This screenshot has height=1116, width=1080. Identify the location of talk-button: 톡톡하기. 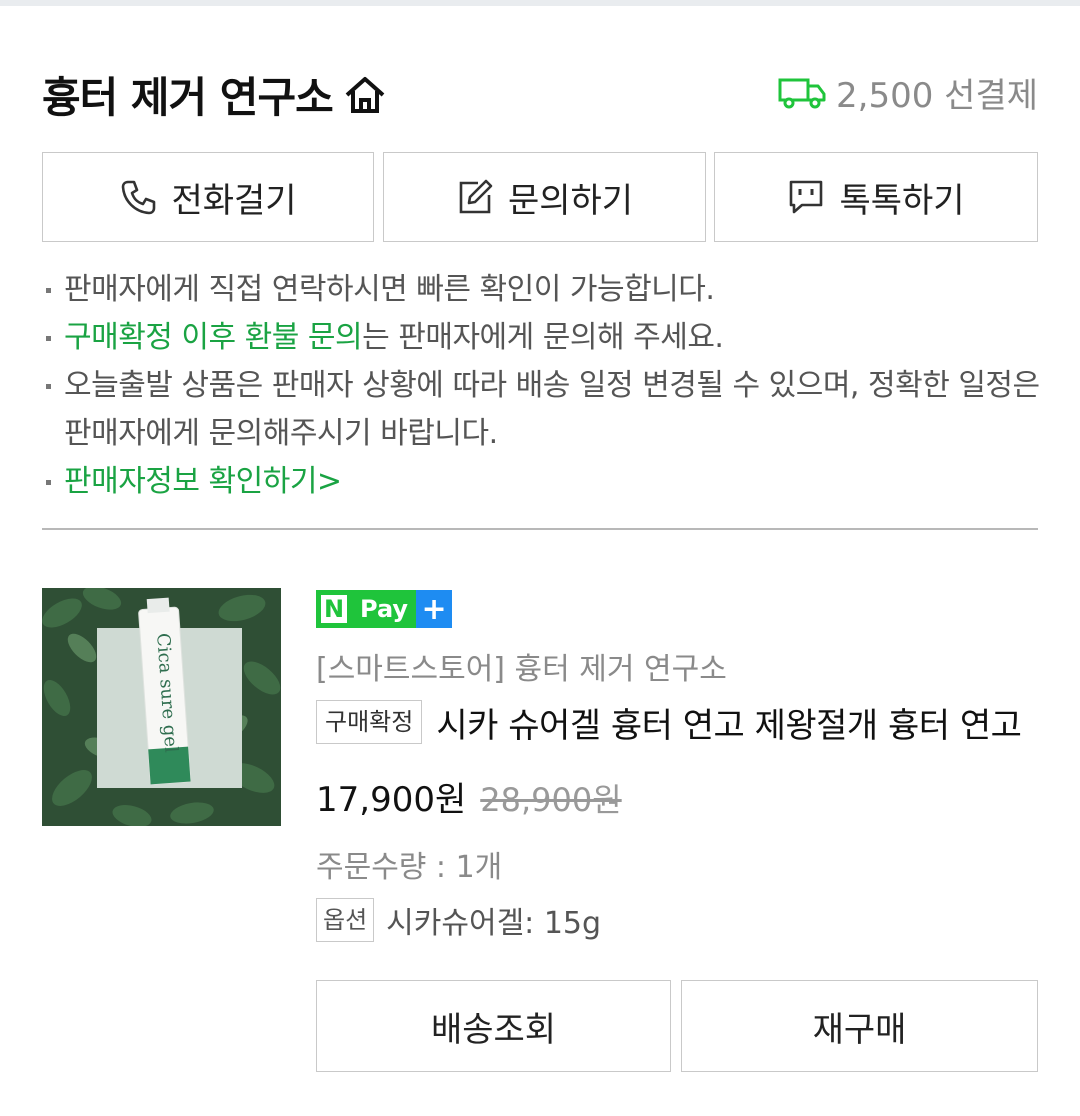
(876, 197).